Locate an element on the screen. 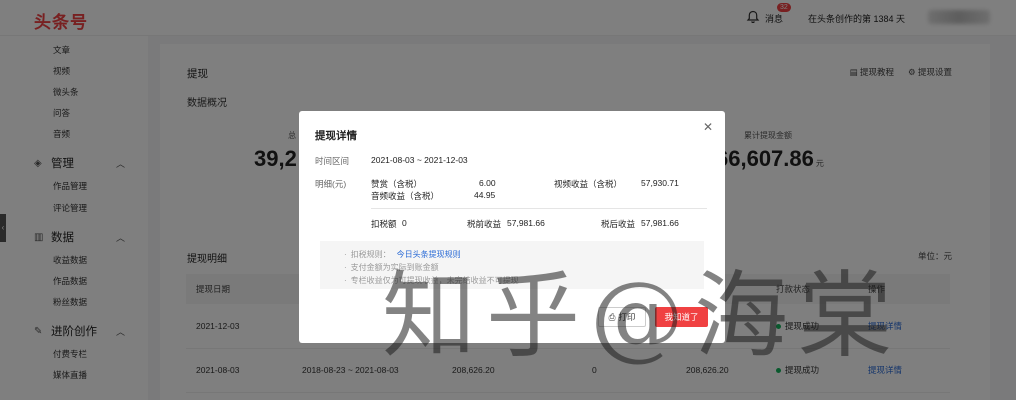  video-income-value: 57,930.71 is located at coordinates (660, 183).